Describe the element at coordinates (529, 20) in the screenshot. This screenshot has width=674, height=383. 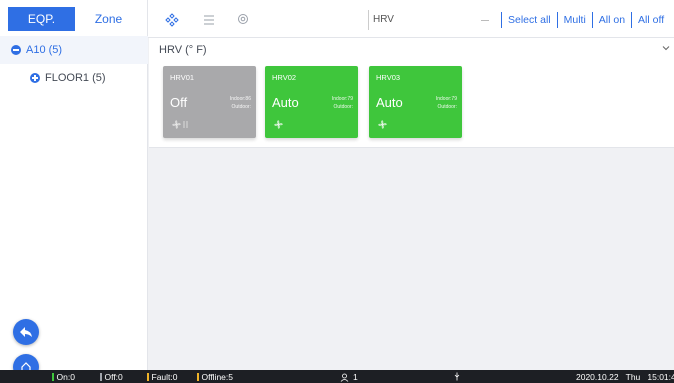
I see `select-all-button: Select all` at that location.